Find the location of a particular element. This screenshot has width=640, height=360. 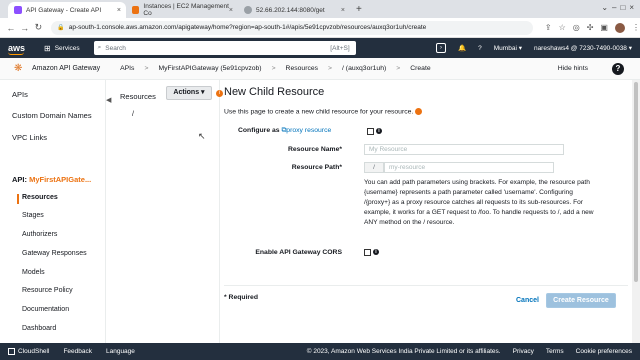

hide-hints-link: Hide hints is located at coordinates (573, 68).